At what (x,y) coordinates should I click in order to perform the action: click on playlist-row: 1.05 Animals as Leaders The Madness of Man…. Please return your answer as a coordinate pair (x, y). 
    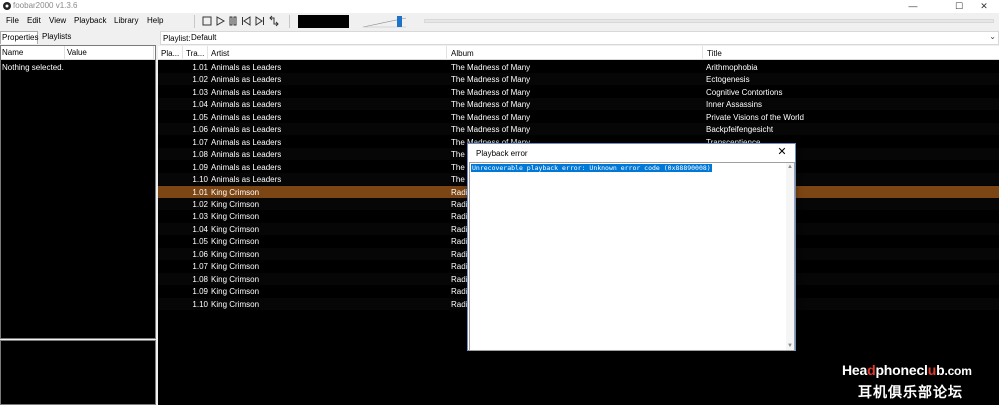
    Looking at the image, I should click on (578, 117).